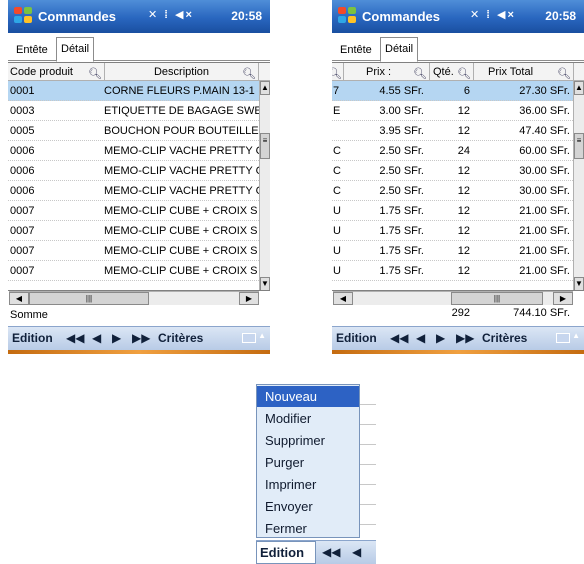 The width and height of the screenshot is (584, 564). What do you see at coordinates (308, 484) in the screenshot?
I see `menu-item-imprimer: Imprimer` at bounding box center [308, 484].